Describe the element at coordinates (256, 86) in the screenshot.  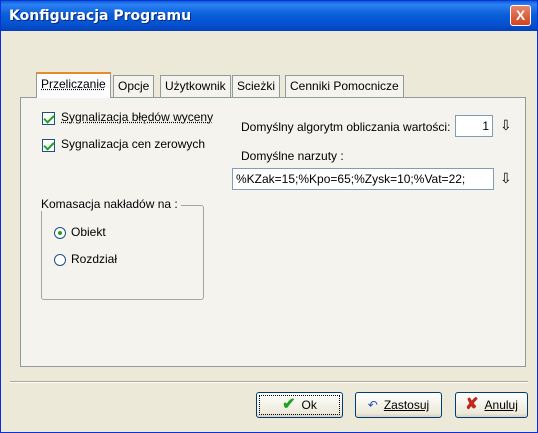
I see `tab-sciezki: Scieżki` at that location.